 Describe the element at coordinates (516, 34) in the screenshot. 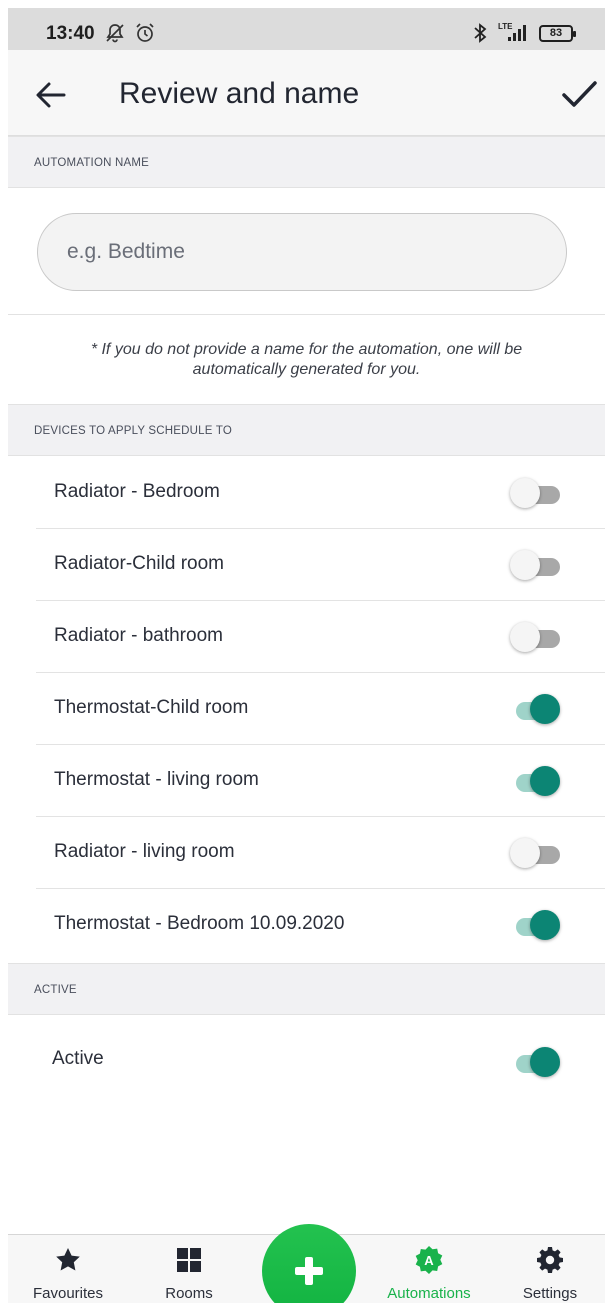

I see `lte-signal-icon: LTE` at that location.